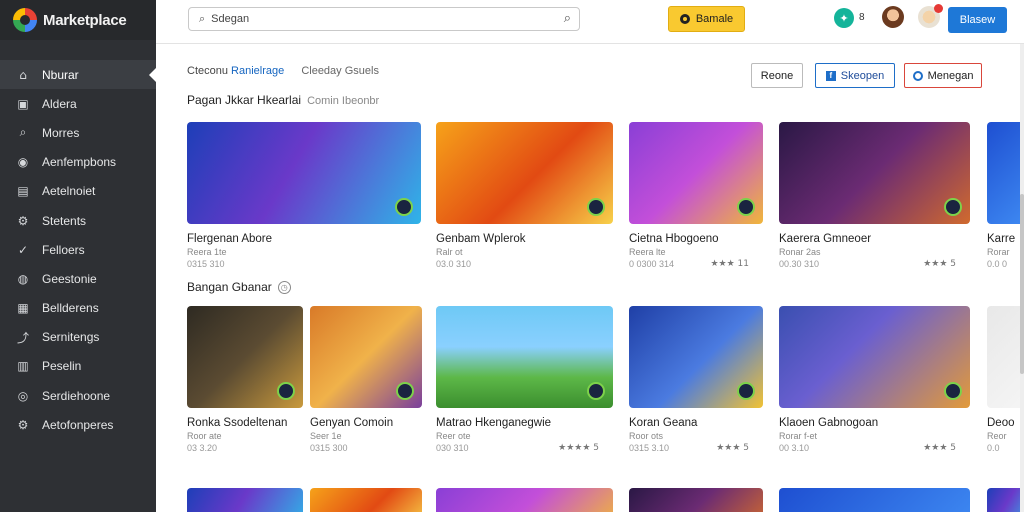 This screenshot has width=1024, height=512. Describe the element at coordinates (1005, 265) in the screenshot. I see `game-meta: 0.0 0` at that location.